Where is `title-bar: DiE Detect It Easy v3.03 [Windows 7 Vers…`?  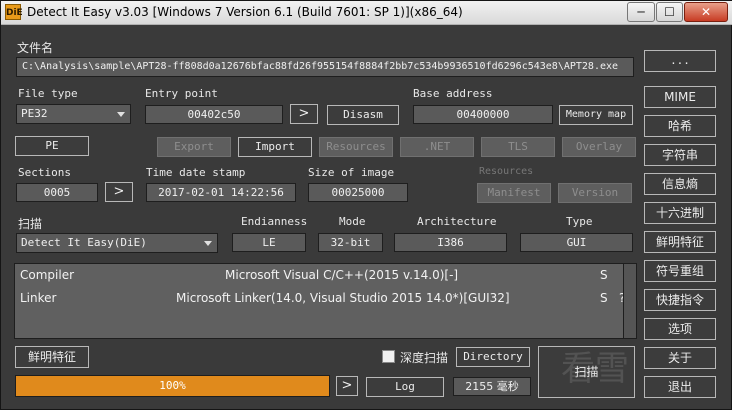
title-bar: DiE Detect It Easy v3.03 [Windows 7 Vers… is located at coordinates (366, 13).